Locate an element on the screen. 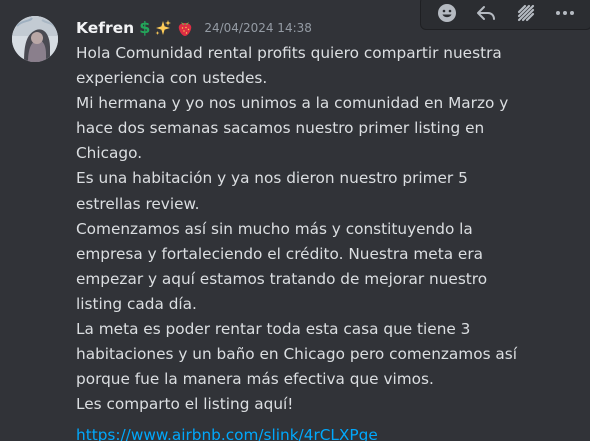  message-line: estrellas review. is located at coordinates (138, 203).